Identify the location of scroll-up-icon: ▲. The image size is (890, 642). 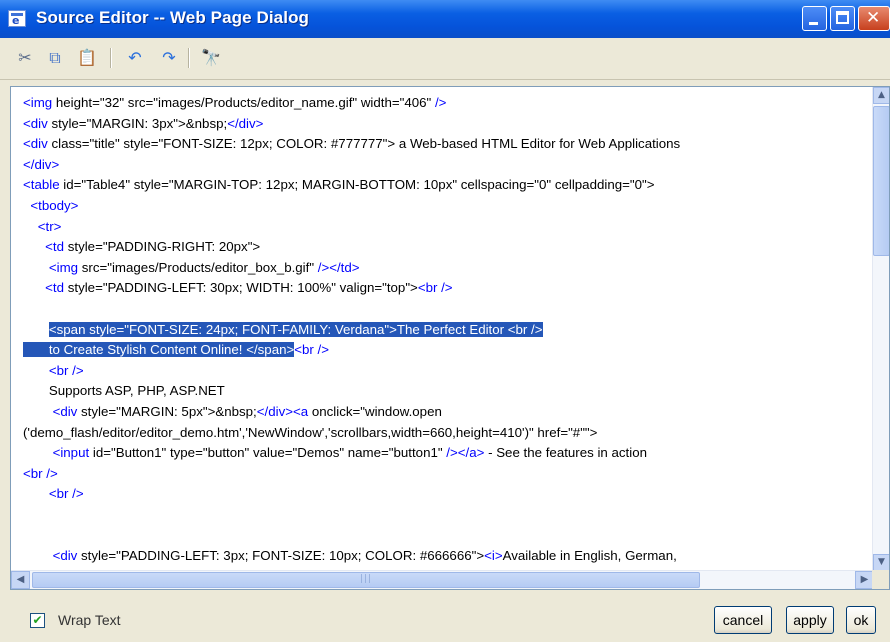
(881, 95).